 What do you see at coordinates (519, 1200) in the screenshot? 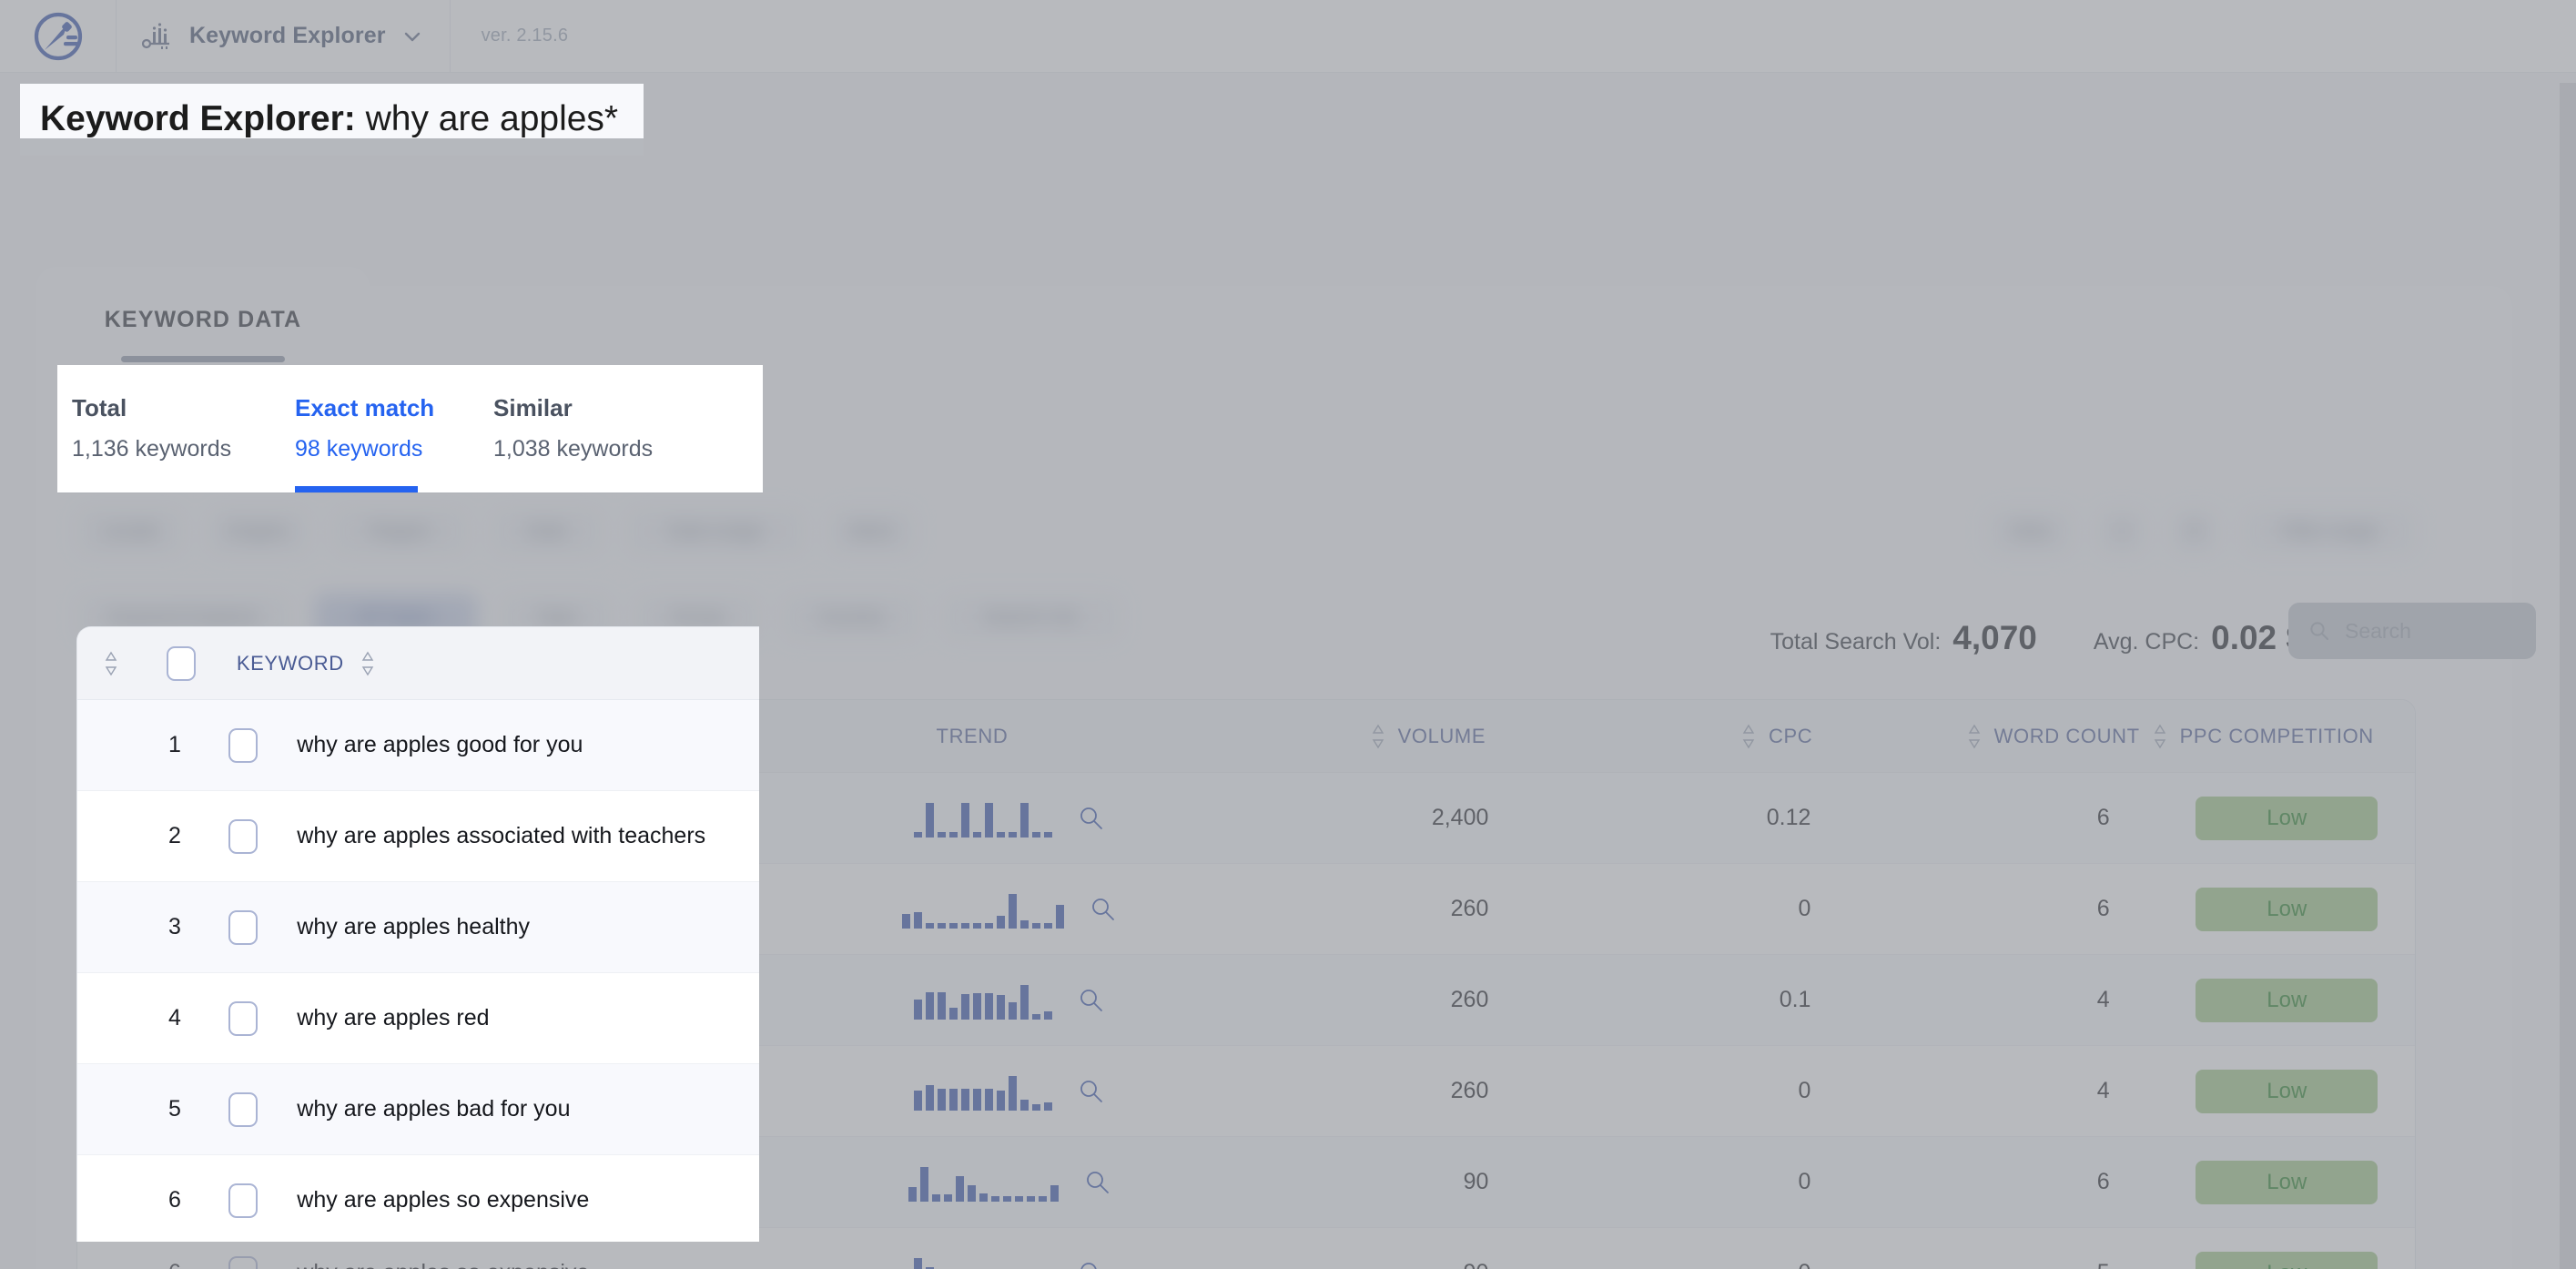
I see `cell-keyword: why are apples so expensive` at bounding box center [519, 1200].